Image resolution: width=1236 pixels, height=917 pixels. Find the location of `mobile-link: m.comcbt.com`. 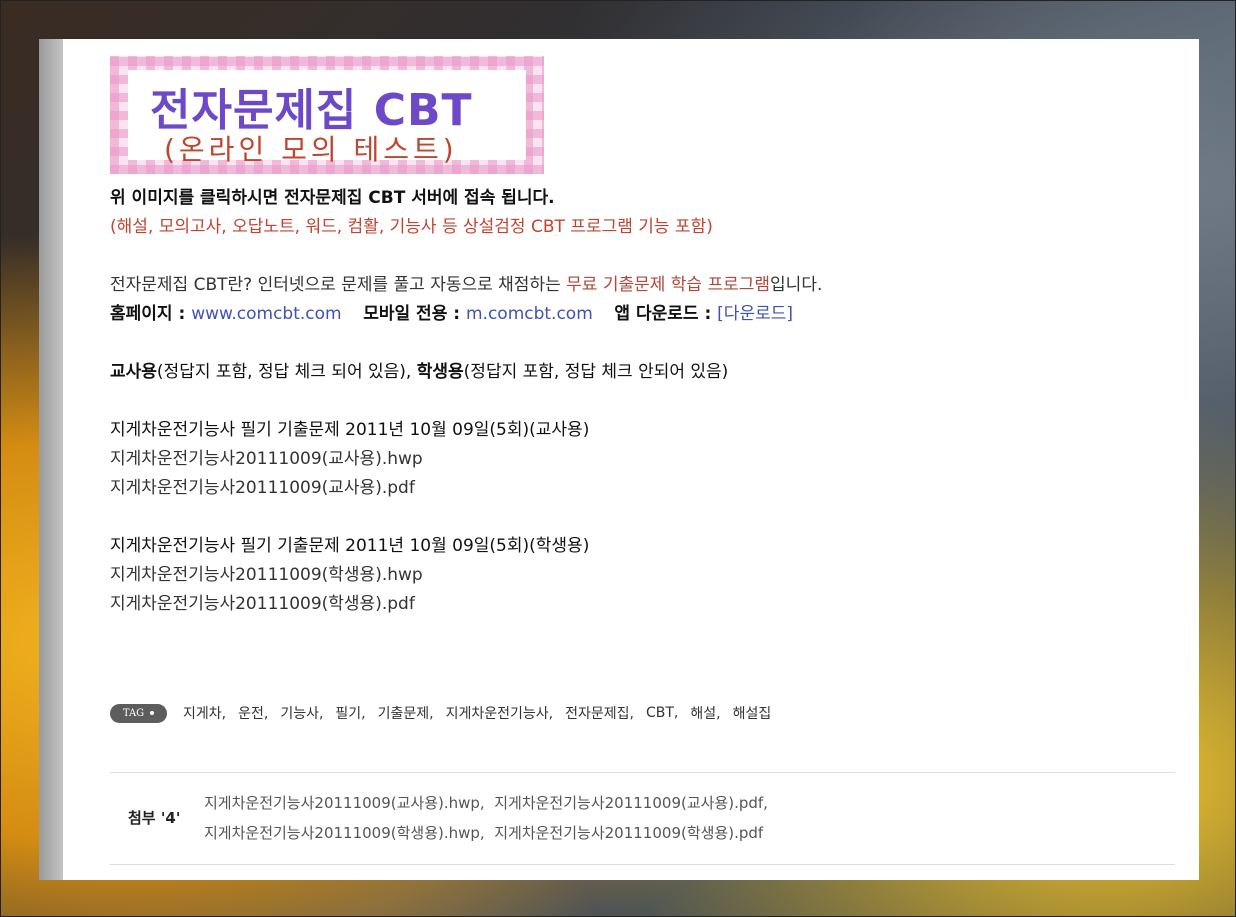

mobile-link: m.comcbt.com is located at coordinates (529, 314).